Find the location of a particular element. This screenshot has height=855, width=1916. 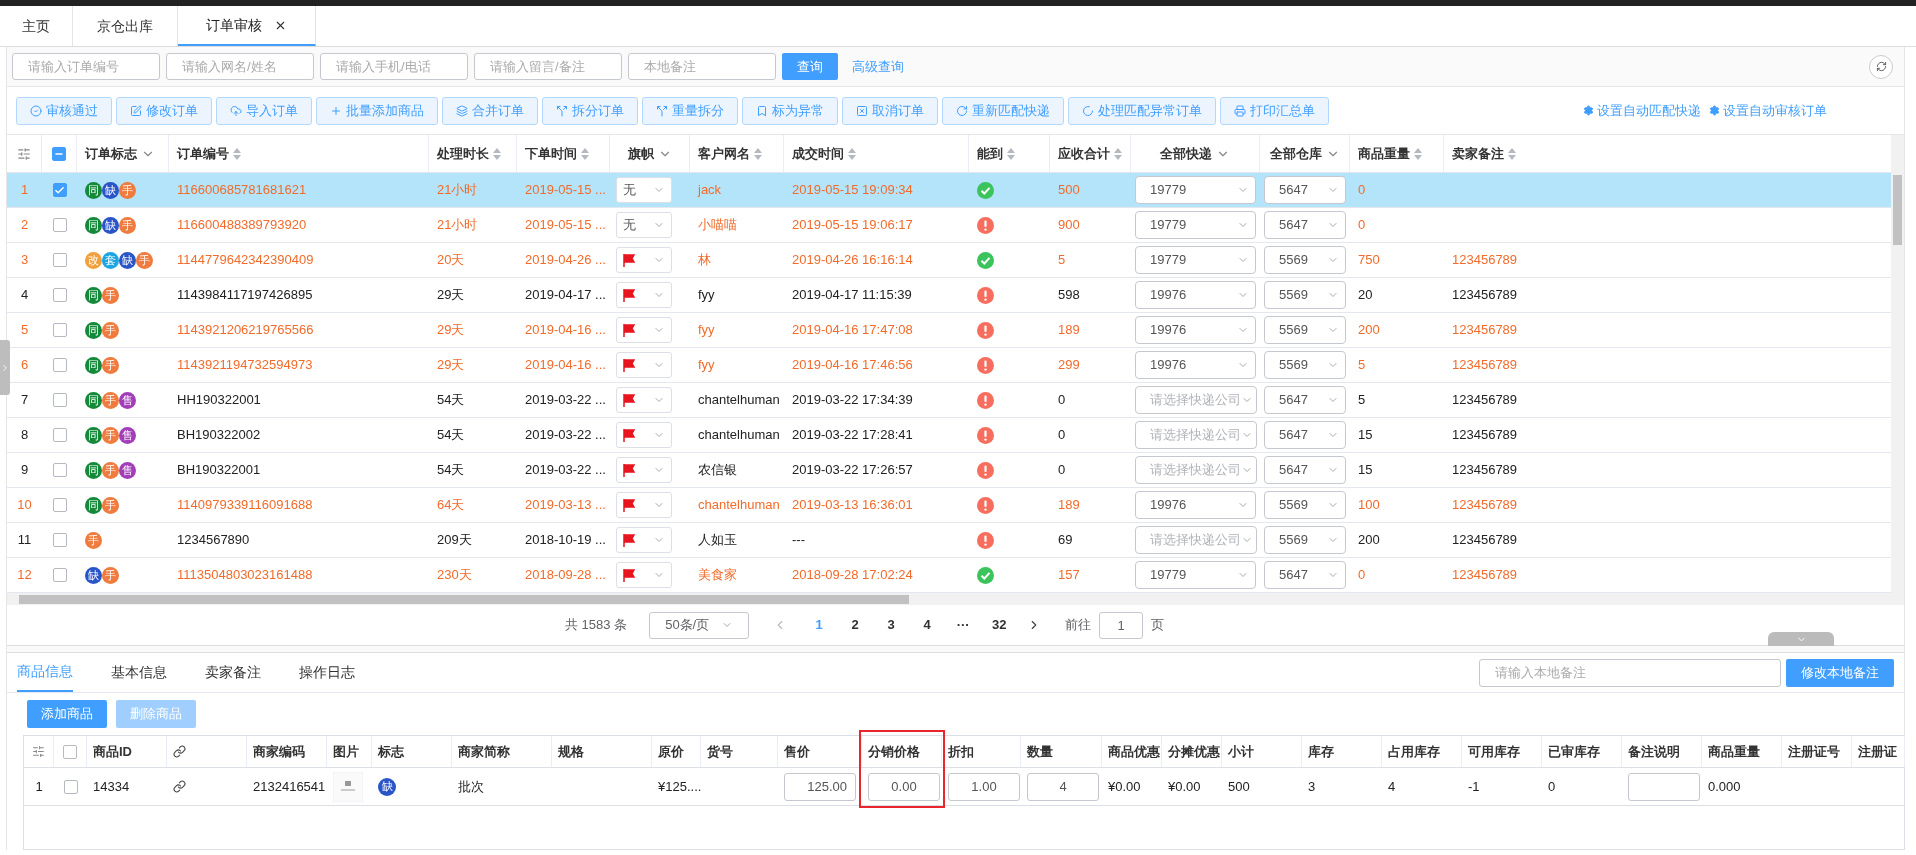

collapse-handle is located at coordinates (1801, 639).